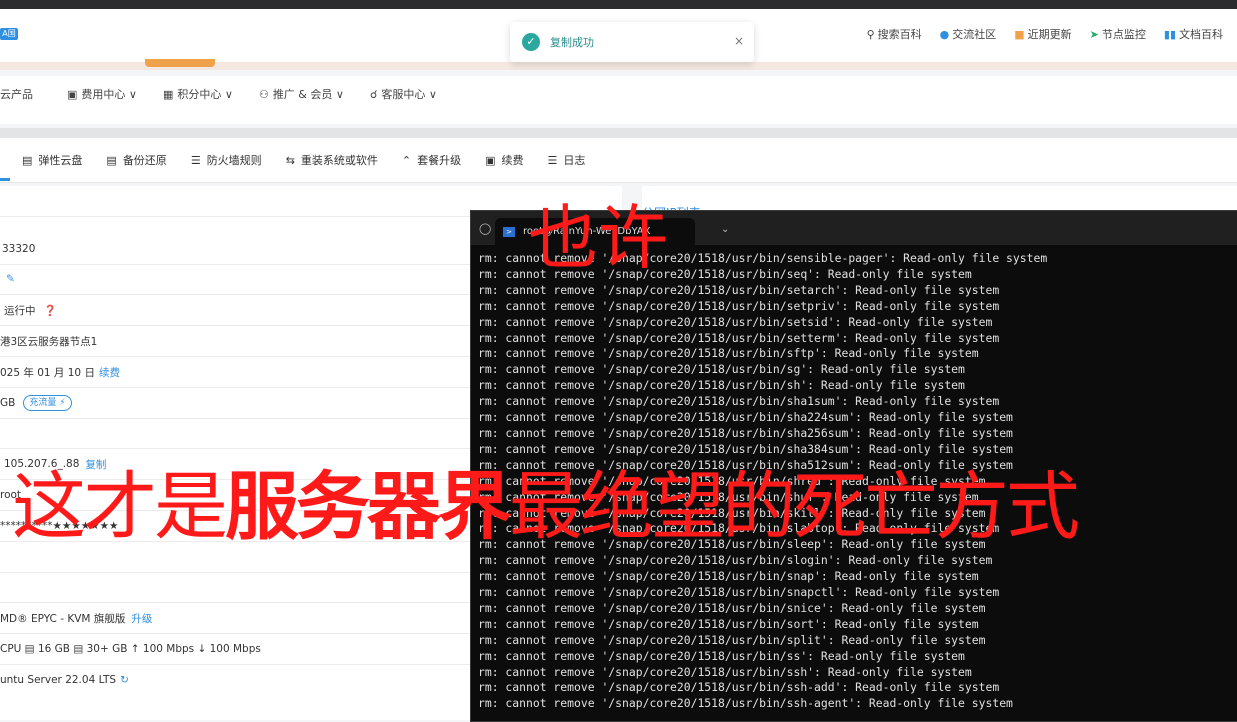  What do you see at coordinates (725, 229) in the screenshot?
I see `chevron-down-icon: ⌄` at bounding box center [725, 229].